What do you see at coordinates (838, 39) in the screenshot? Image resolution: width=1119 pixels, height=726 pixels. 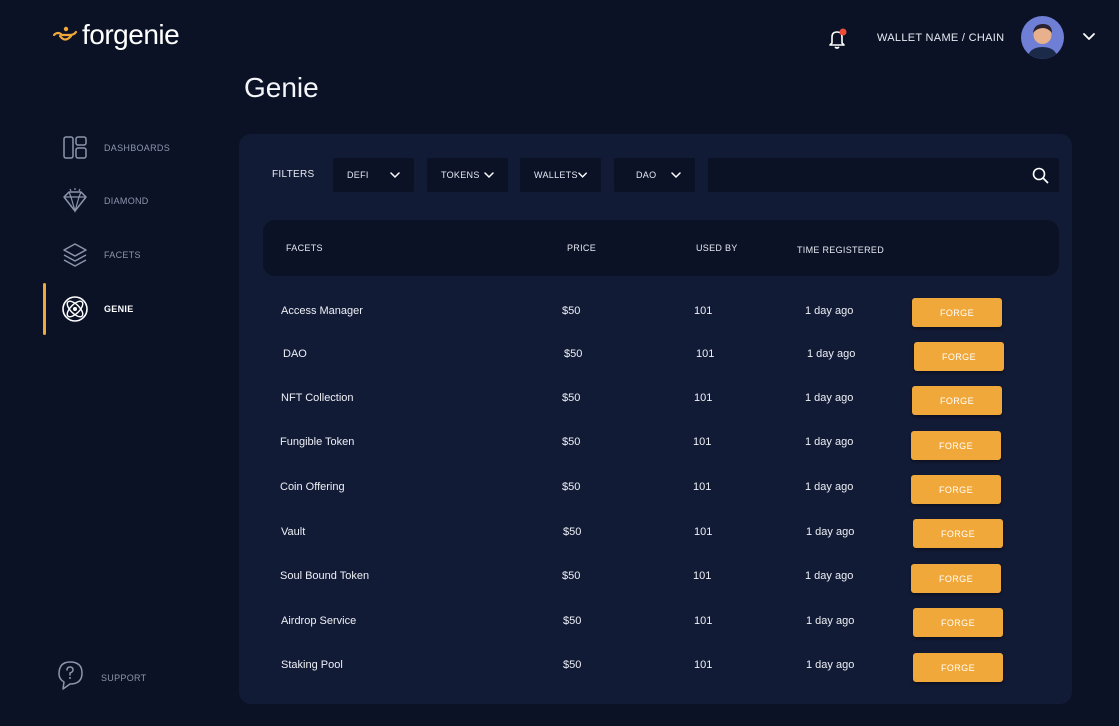 I see `notification-bell-icon` at bounding box center [838, 39].